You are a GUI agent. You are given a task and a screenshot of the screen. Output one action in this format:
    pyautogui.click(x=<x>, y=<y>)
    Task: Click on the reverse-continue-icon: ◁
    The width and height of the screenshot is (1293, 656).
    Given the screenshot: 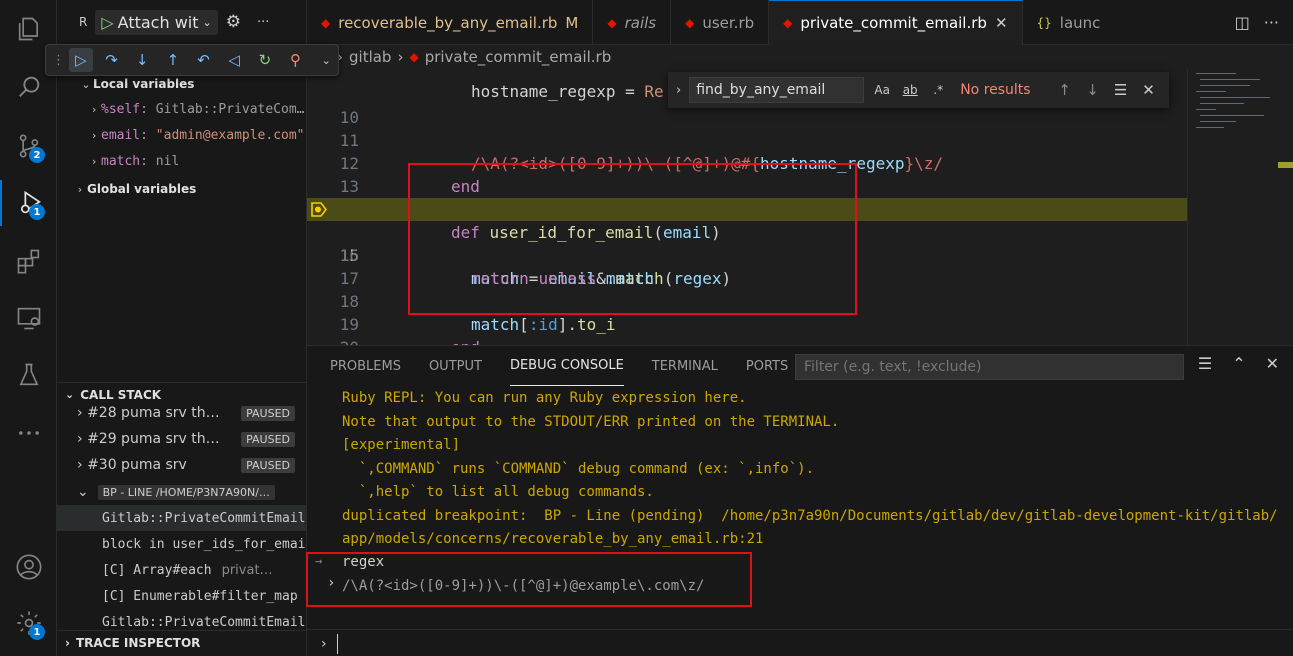 What is the action you would take?
    pyautogui.click(x=234, y=60)
    